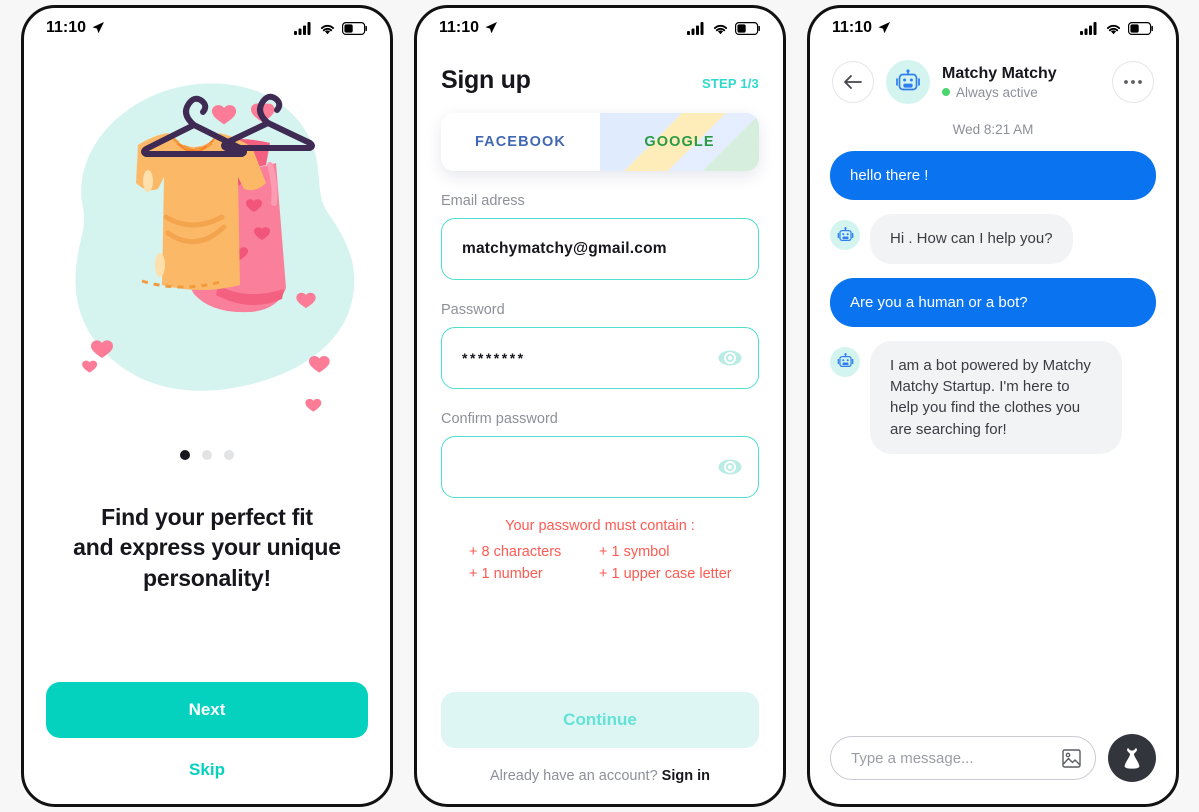 The width and height of the screenshot is (1199, 812). I want to click on step-indicator: STEP 1/3, so click(730, 83).